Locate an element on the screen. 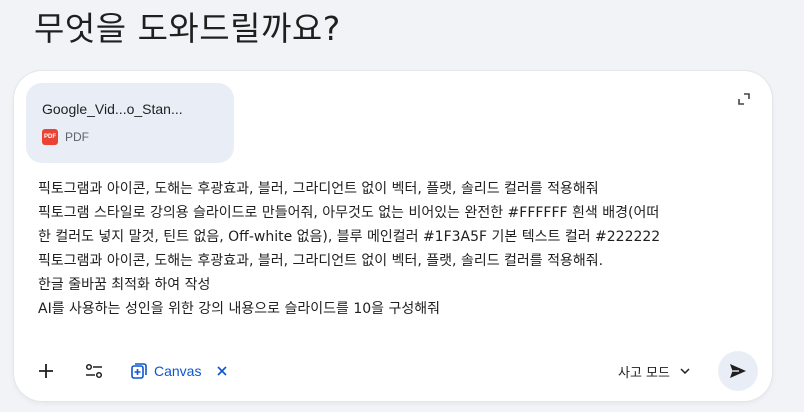 This screenshot has width=804, height=412. send-icon is located at coordinates (738, 371).